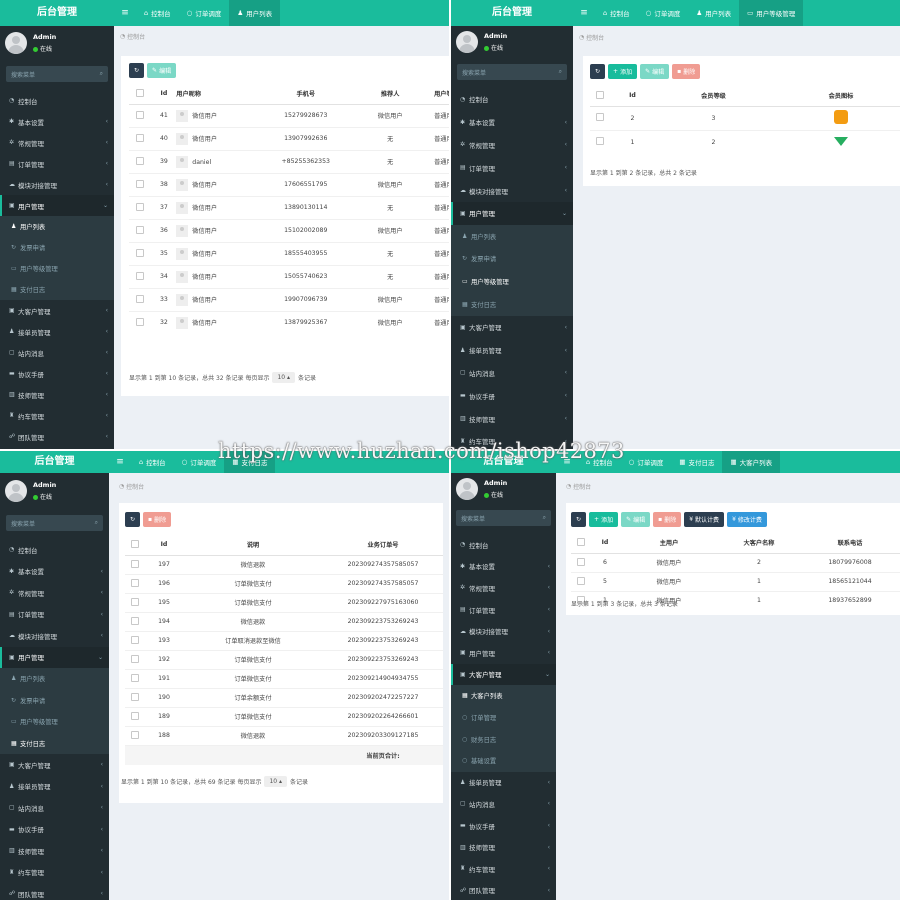 The height and width of the screenshot is (900, 900). What do you see at coordinates (289, 207) in the screenshot?
I see `table-row: 37 微信用户 13890130114无普通用户` at bounding box center [289, 207].